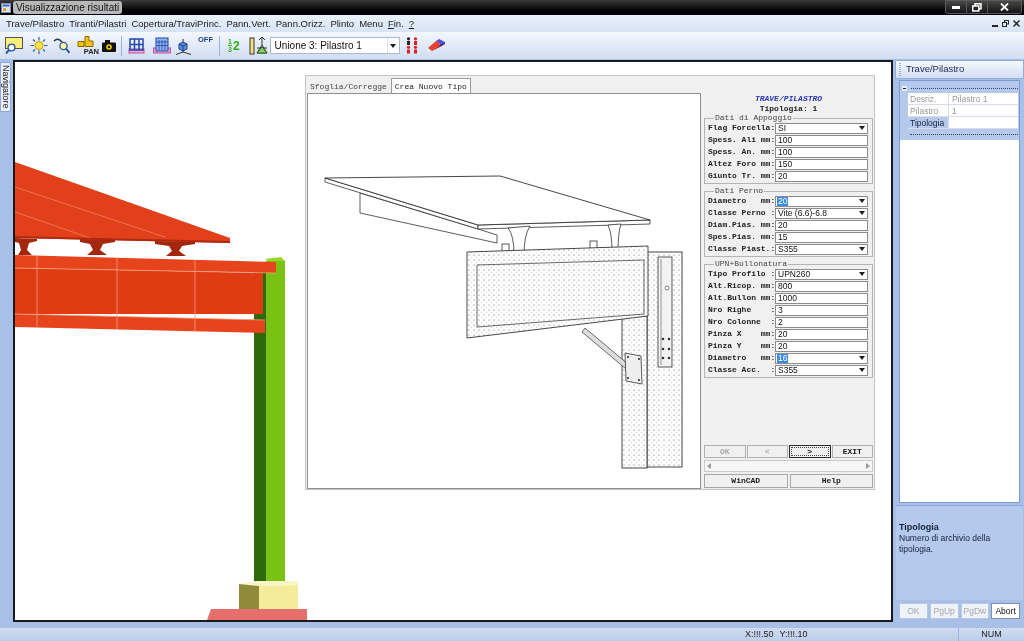 This screenshot has height=641, width=1024. I want to click on blocks-icon, so click(86, 41).